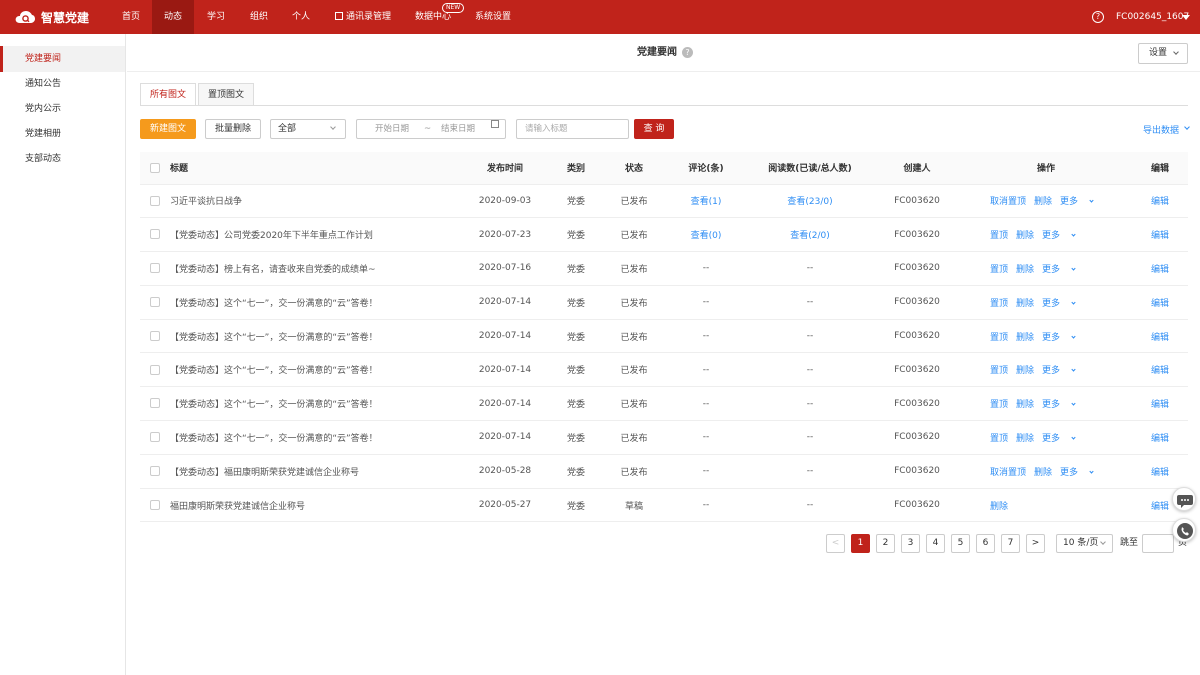 This screenshot has height=675, width=1200. I want to click on nav-study: 学习, so click(216, 17).